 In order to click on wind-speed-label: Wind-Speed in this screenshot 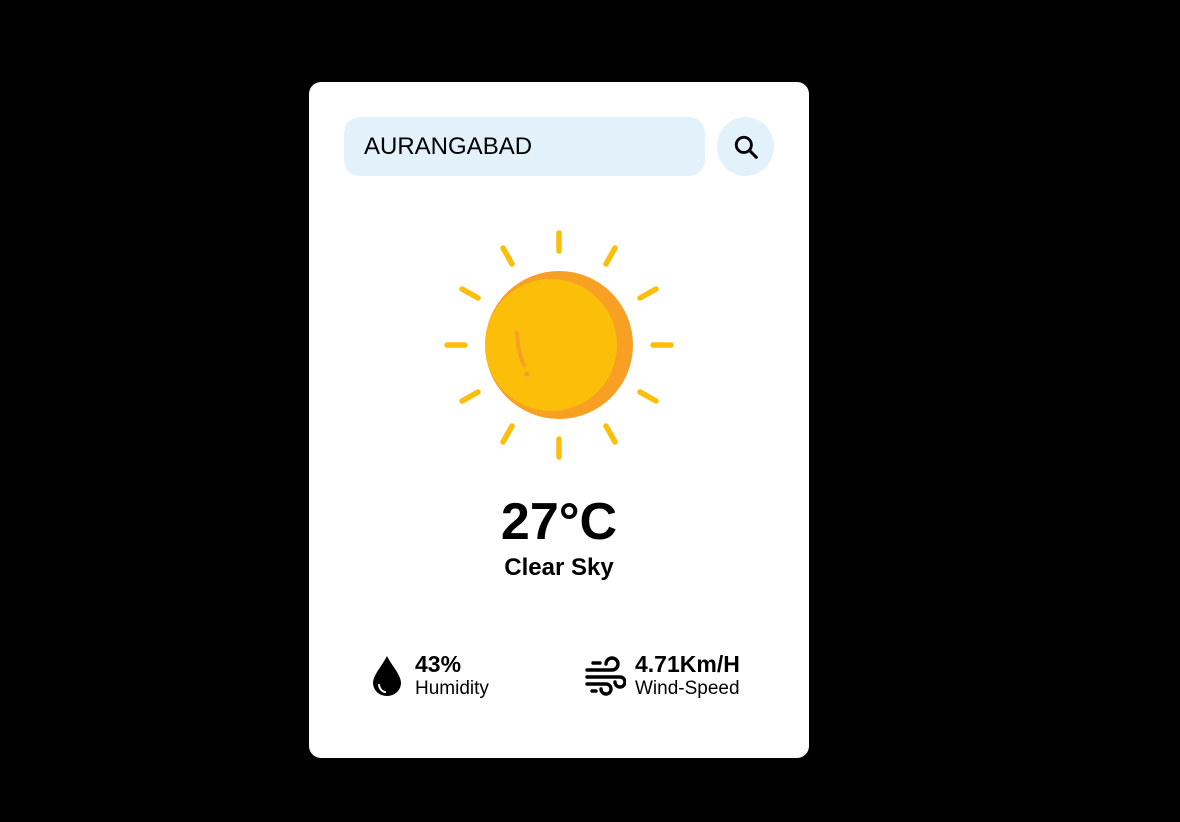, I will do `click(687, 688)`.